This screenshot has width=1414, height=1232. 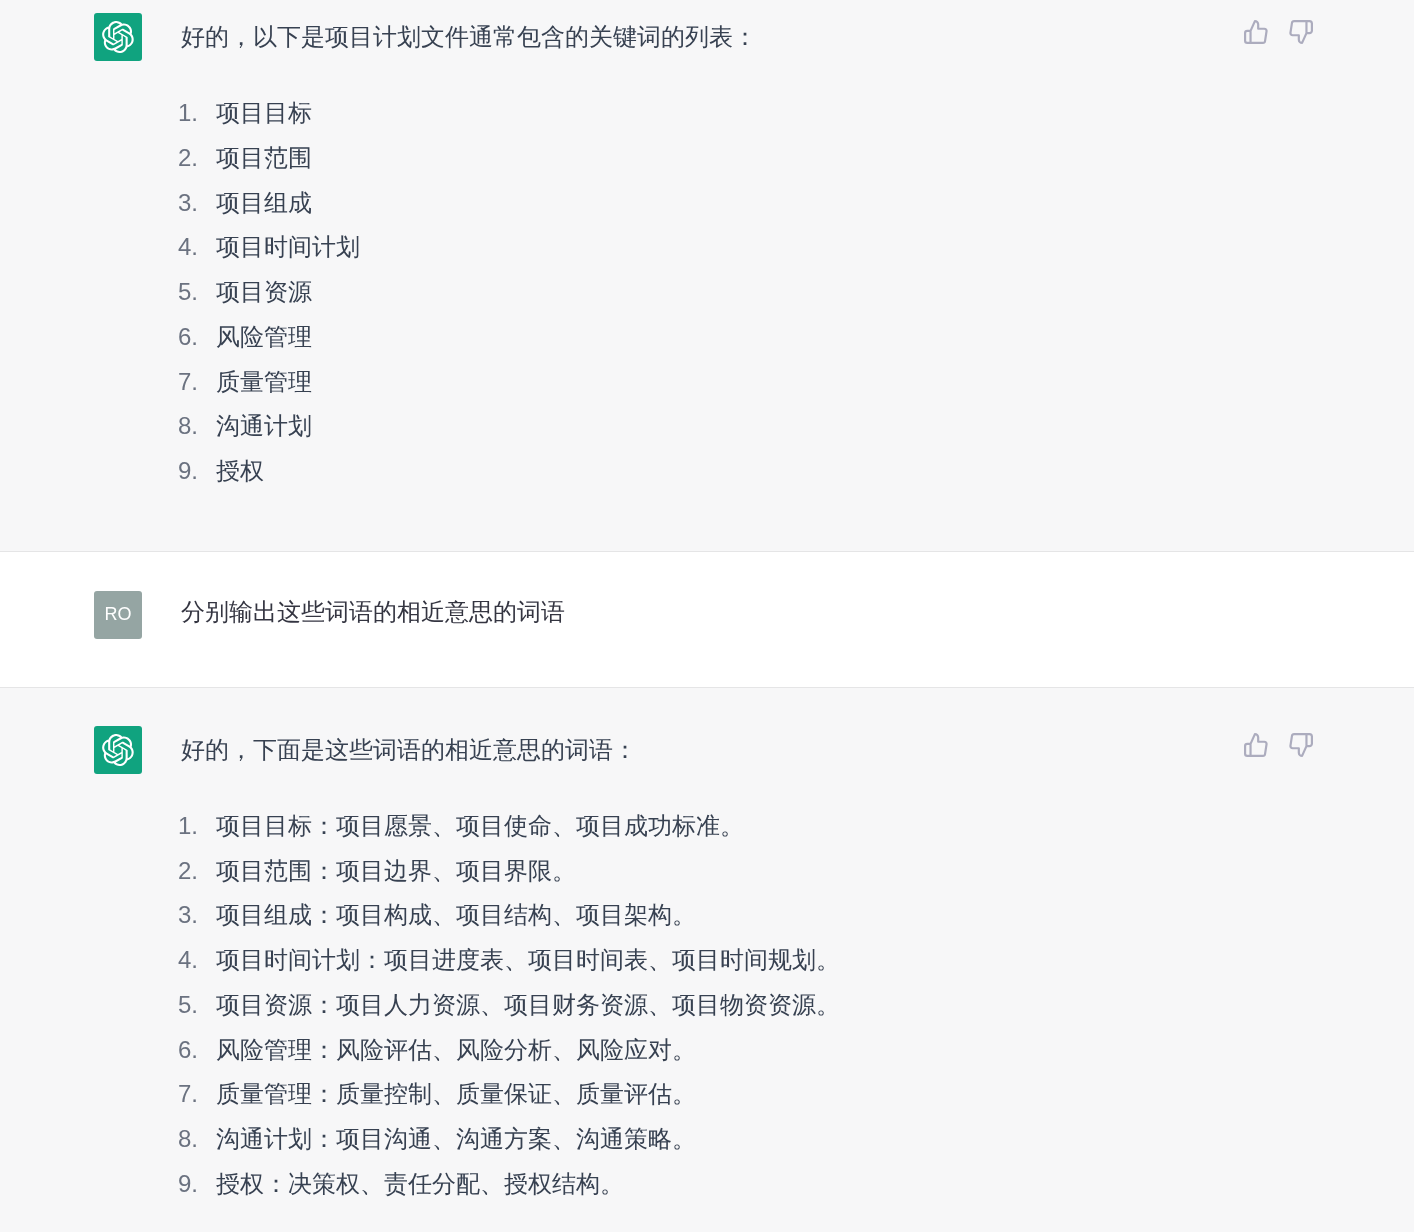 I want to click on list-item-text: 项目时间计划：项目进度表、项目时间表、项目时间规划。, so click(x=528, y=960).